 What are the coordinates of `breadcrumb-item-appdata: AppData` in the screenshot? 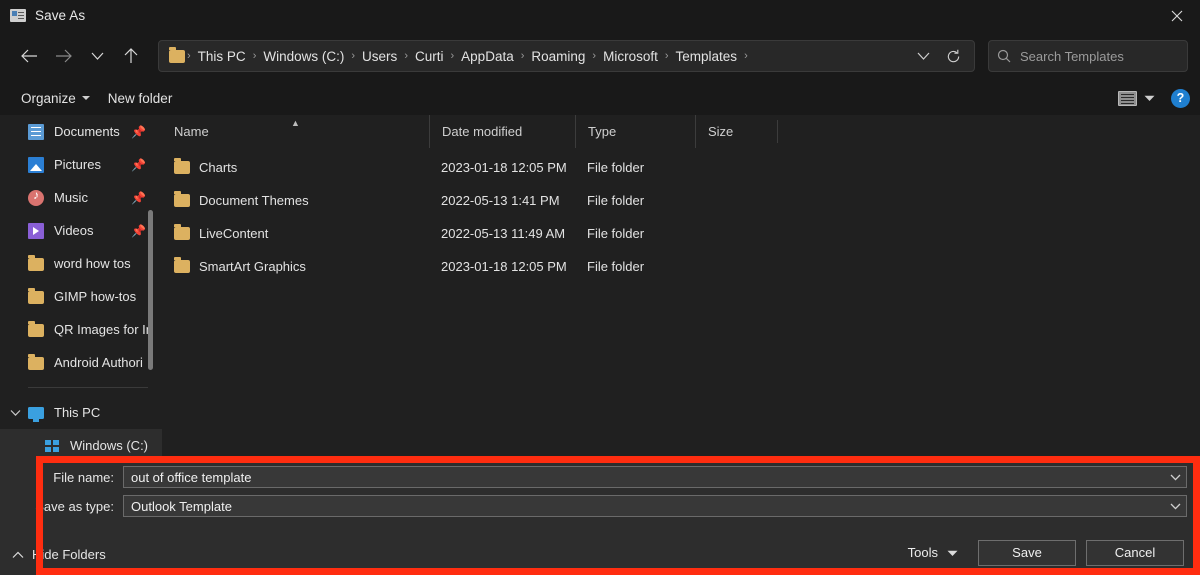 It's located at (487, 56).